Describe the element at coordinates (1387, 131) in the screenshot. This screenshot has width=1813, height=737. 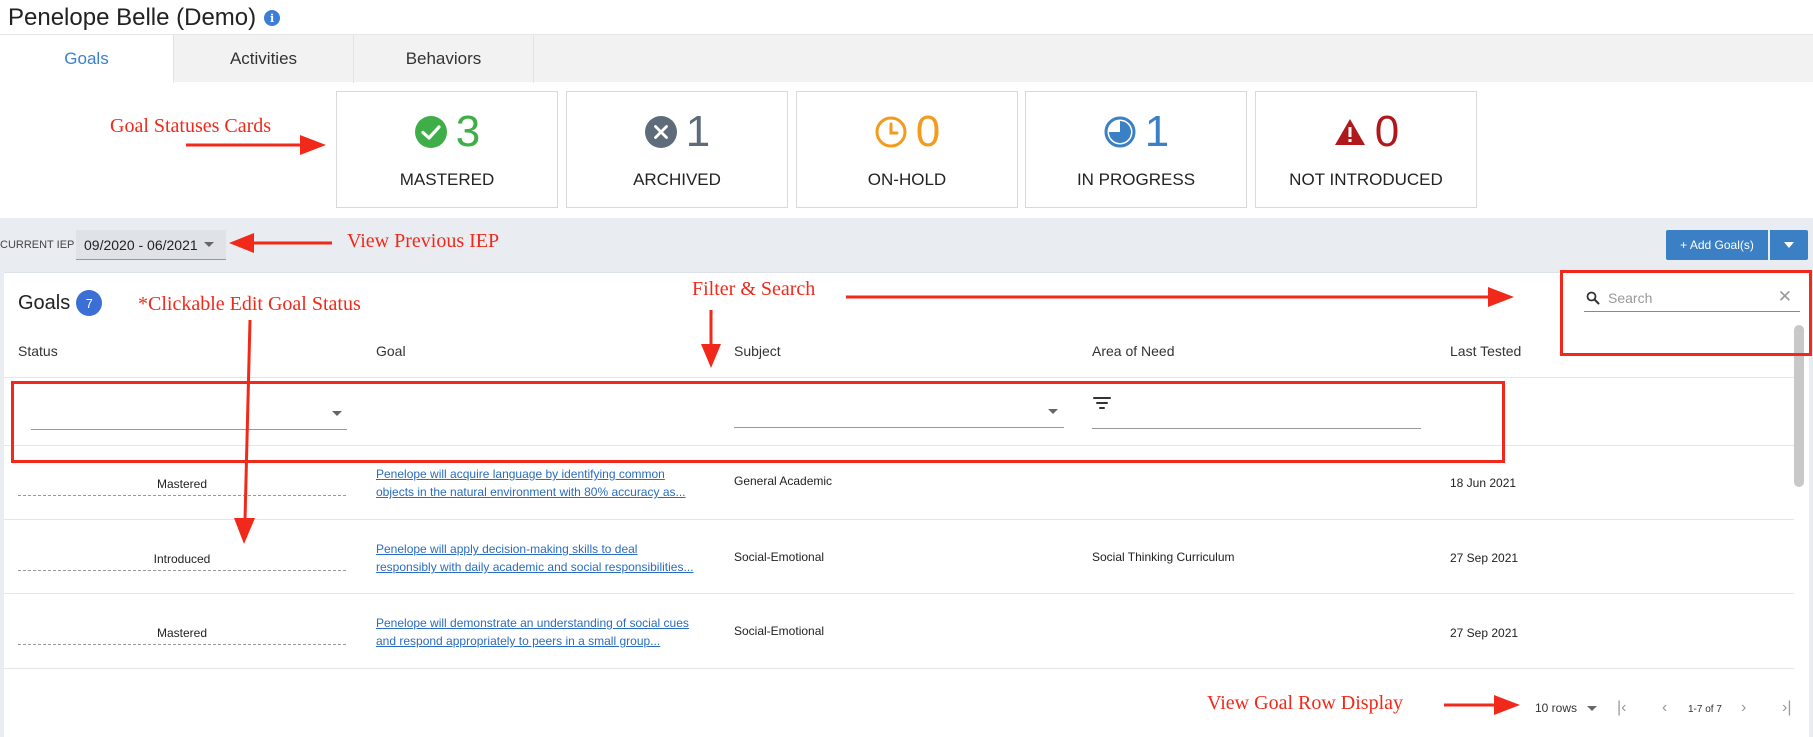
I see `not-introduced-count: 0` at that location.